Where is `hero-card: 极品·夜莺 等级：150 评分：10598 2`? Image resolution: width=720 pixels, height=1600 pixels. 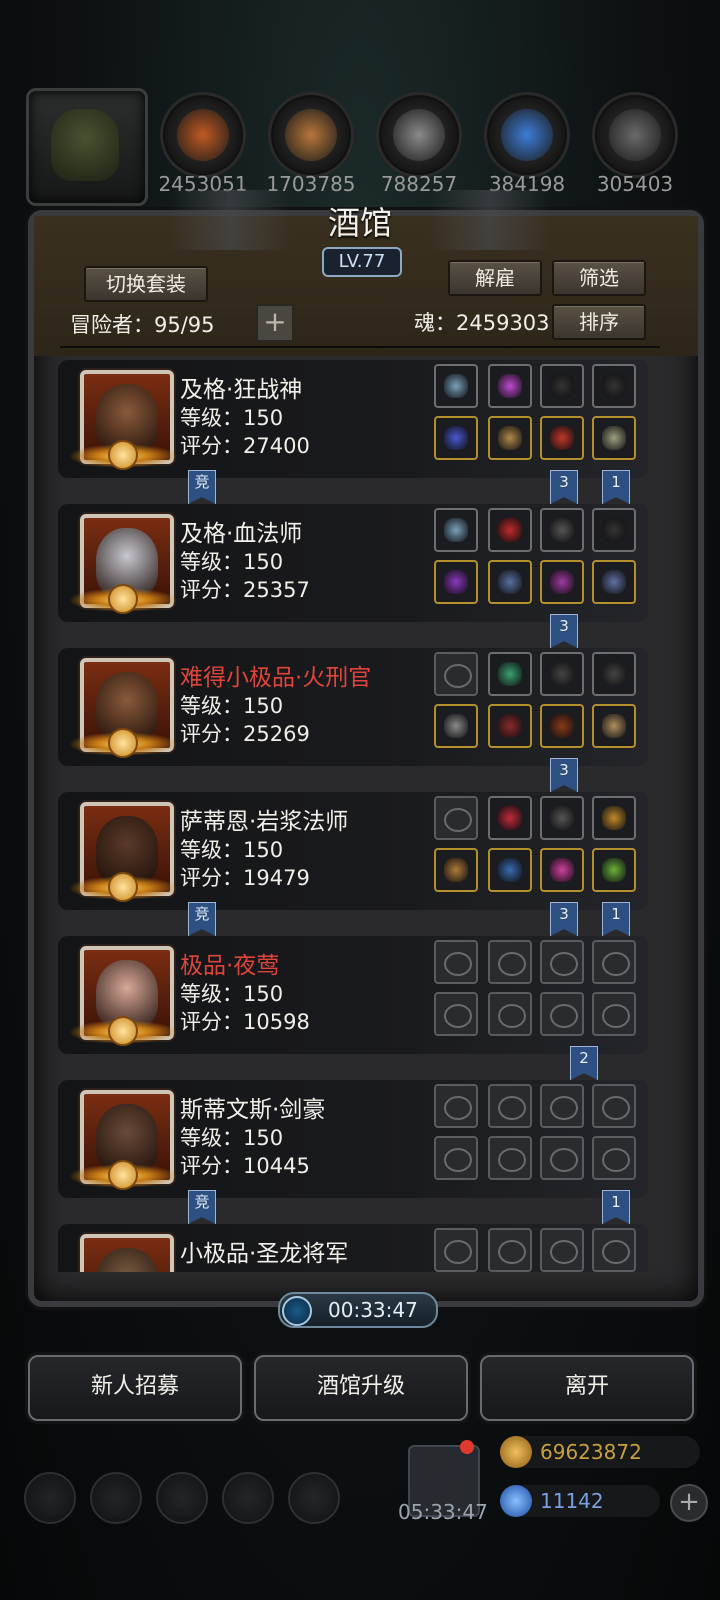
hero-card: 极品·夜莺 等级：150 评分：10598 2 is located at coordinates (353, 1008).